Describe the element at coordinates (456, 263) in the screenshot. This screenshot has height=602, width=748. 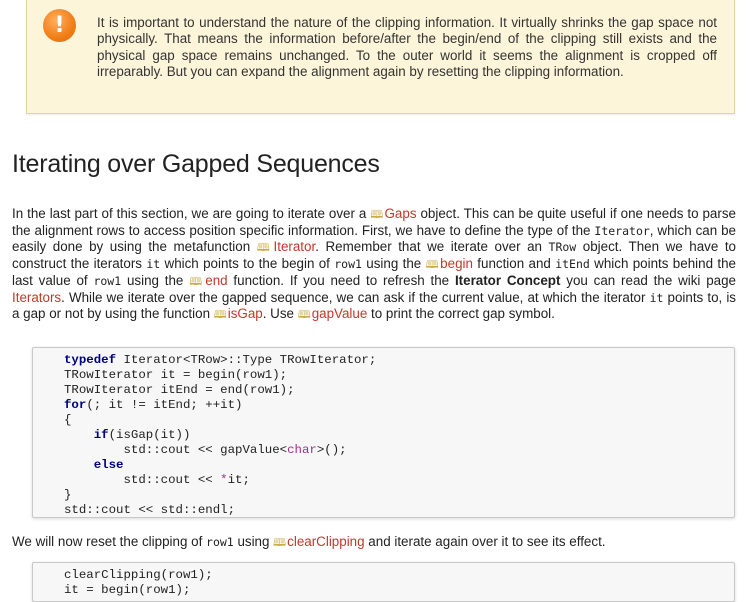
I see `link-begin: begin` at that location.